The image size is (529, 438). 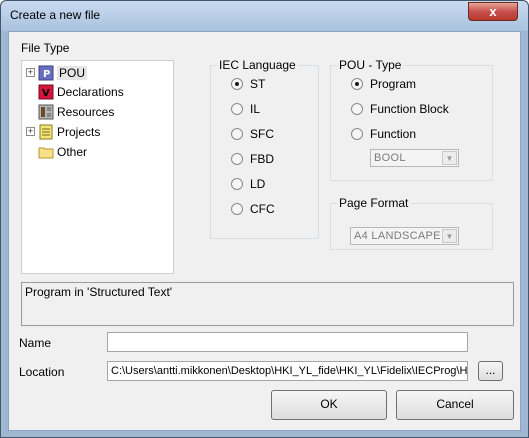 I want to click on radio-fbd: FBD, so click(x=252, y=159).